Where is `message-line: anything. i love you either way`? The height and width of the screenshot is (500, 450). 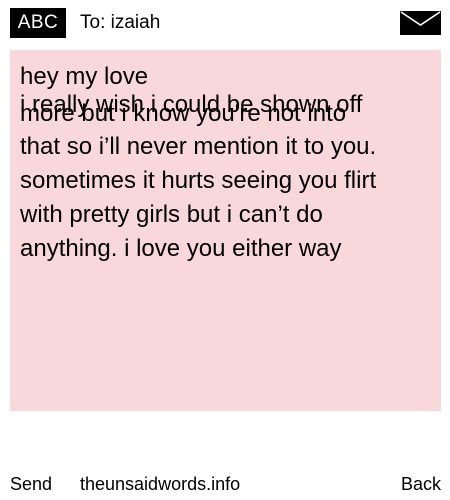 message-line: anything. i love you either way is located at coordinates (181, 248).